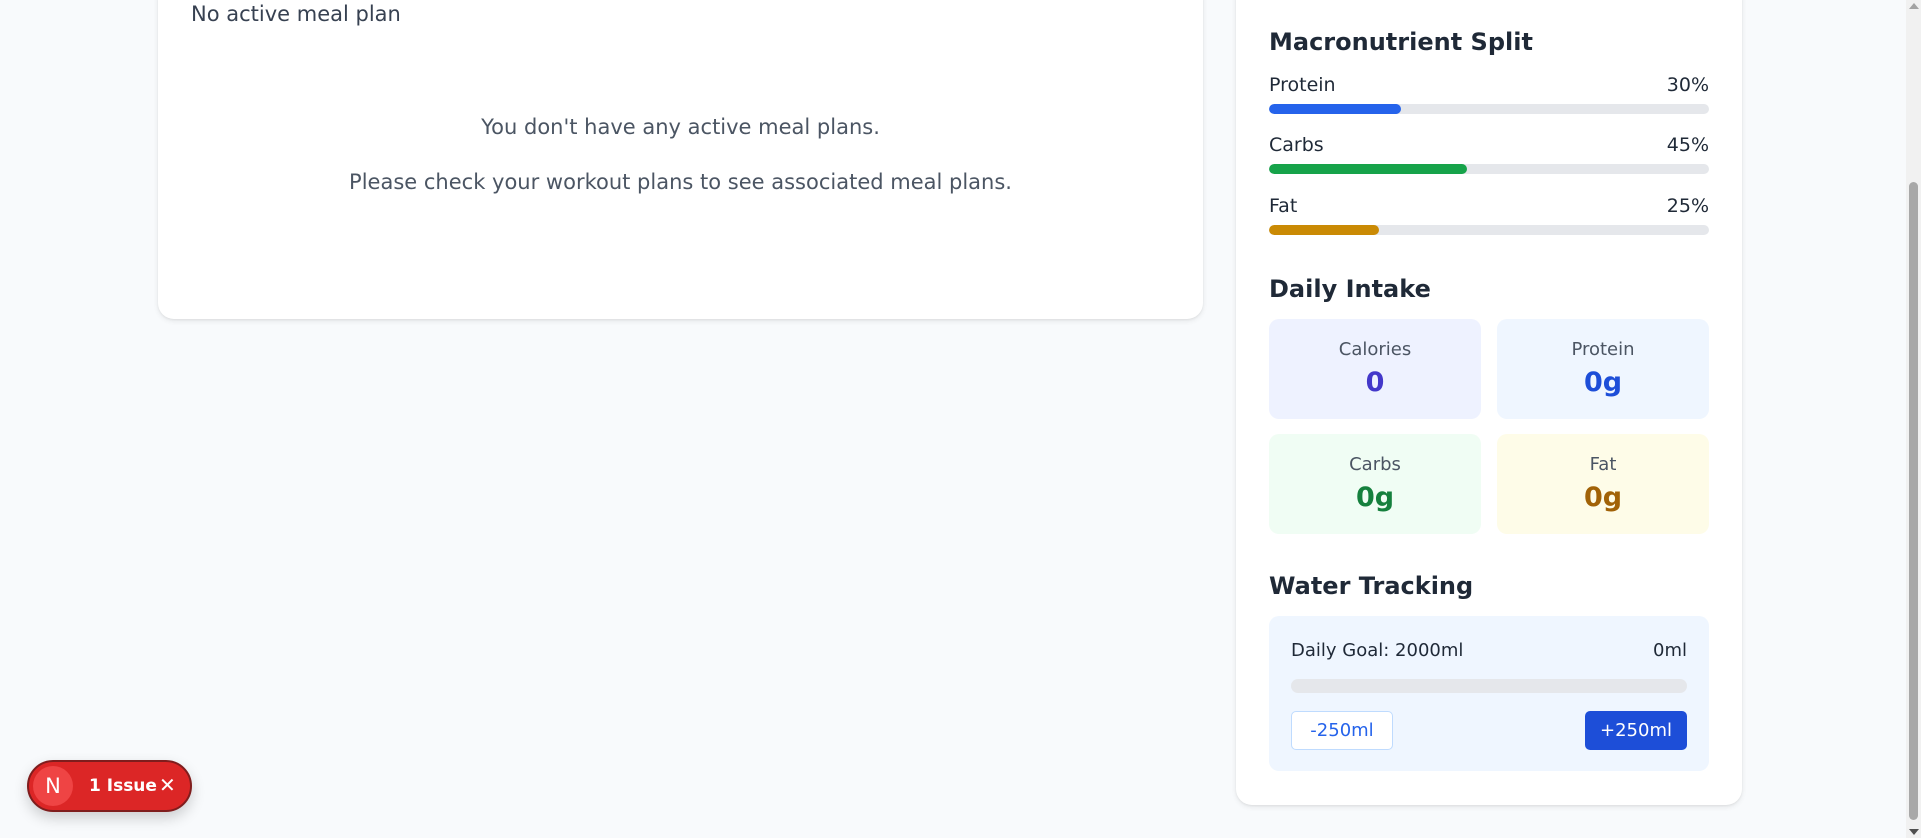 The height and width of the screenshot is (838, 1921). Describe the element at coordinates (1377, 650) in the screenshot. I see `water-goal-label: Daily Goal: 2000ml` at that location.